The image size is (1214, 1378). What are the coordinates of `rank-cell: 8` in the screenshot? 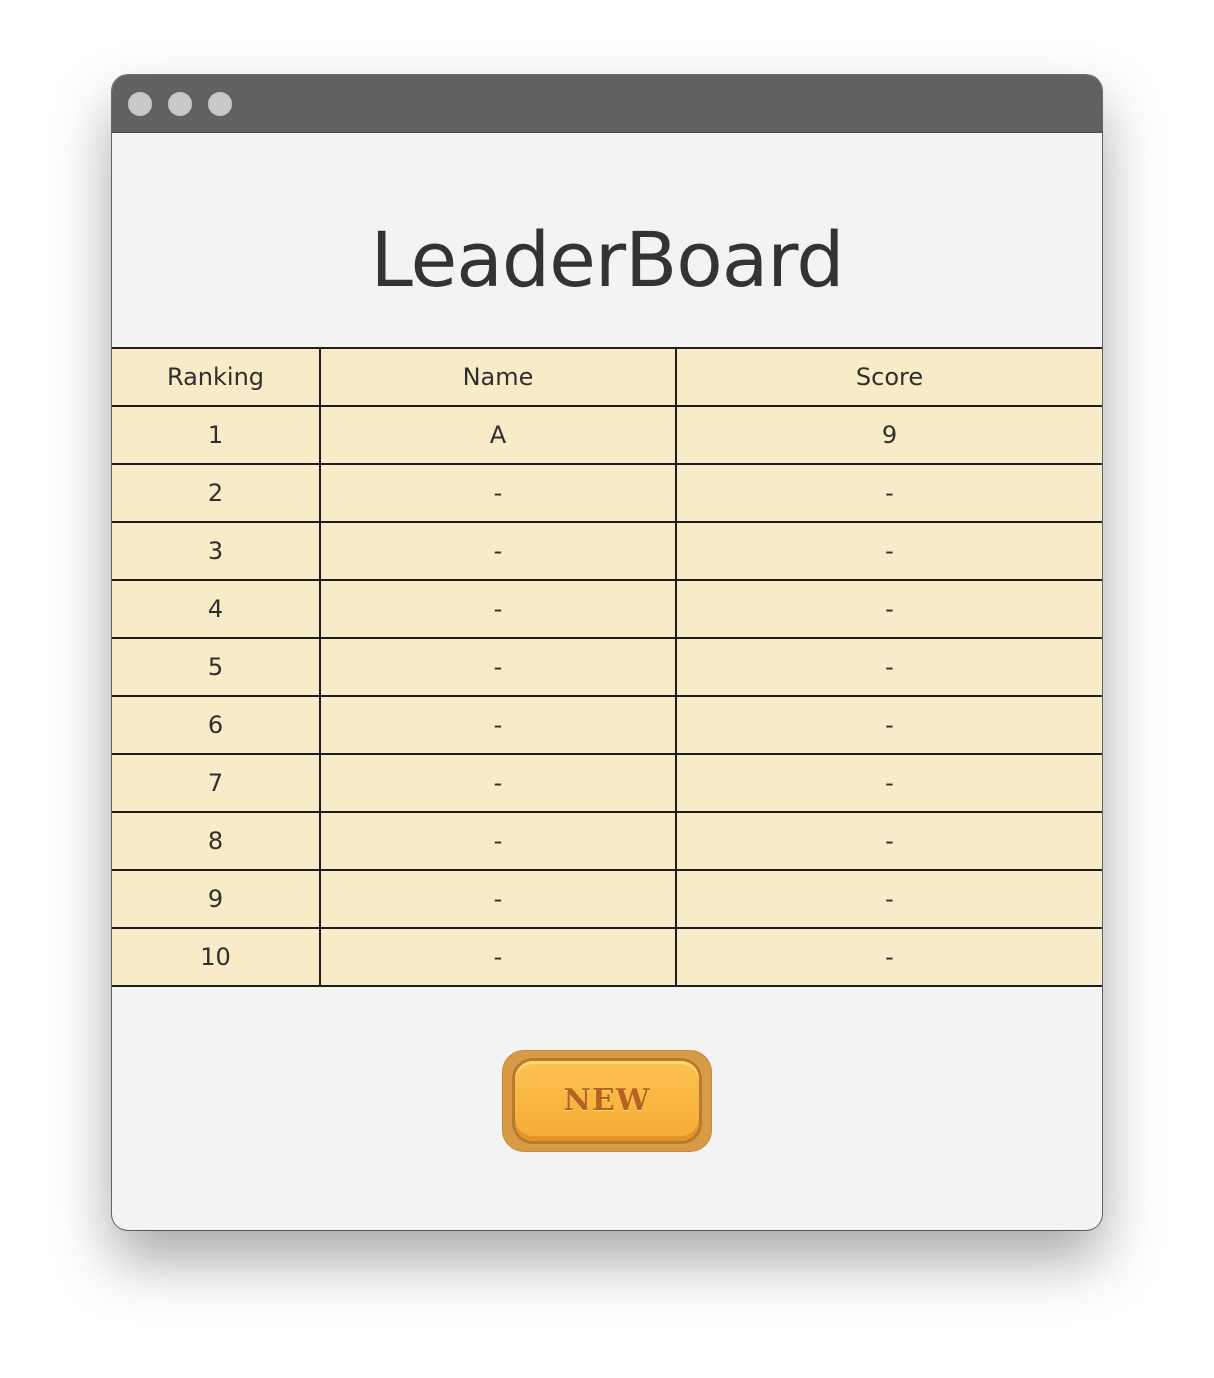 It's located at (216, 841).